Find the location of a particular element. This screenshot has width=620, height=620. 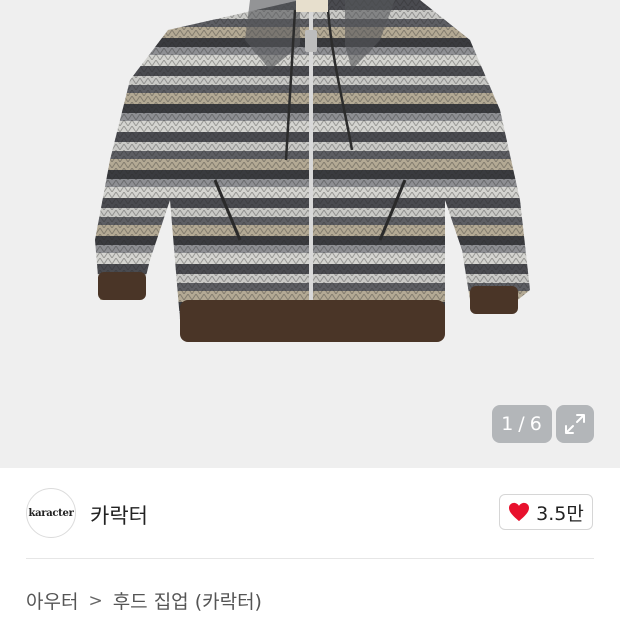

expand-icon is located at coordinates (575, 424).